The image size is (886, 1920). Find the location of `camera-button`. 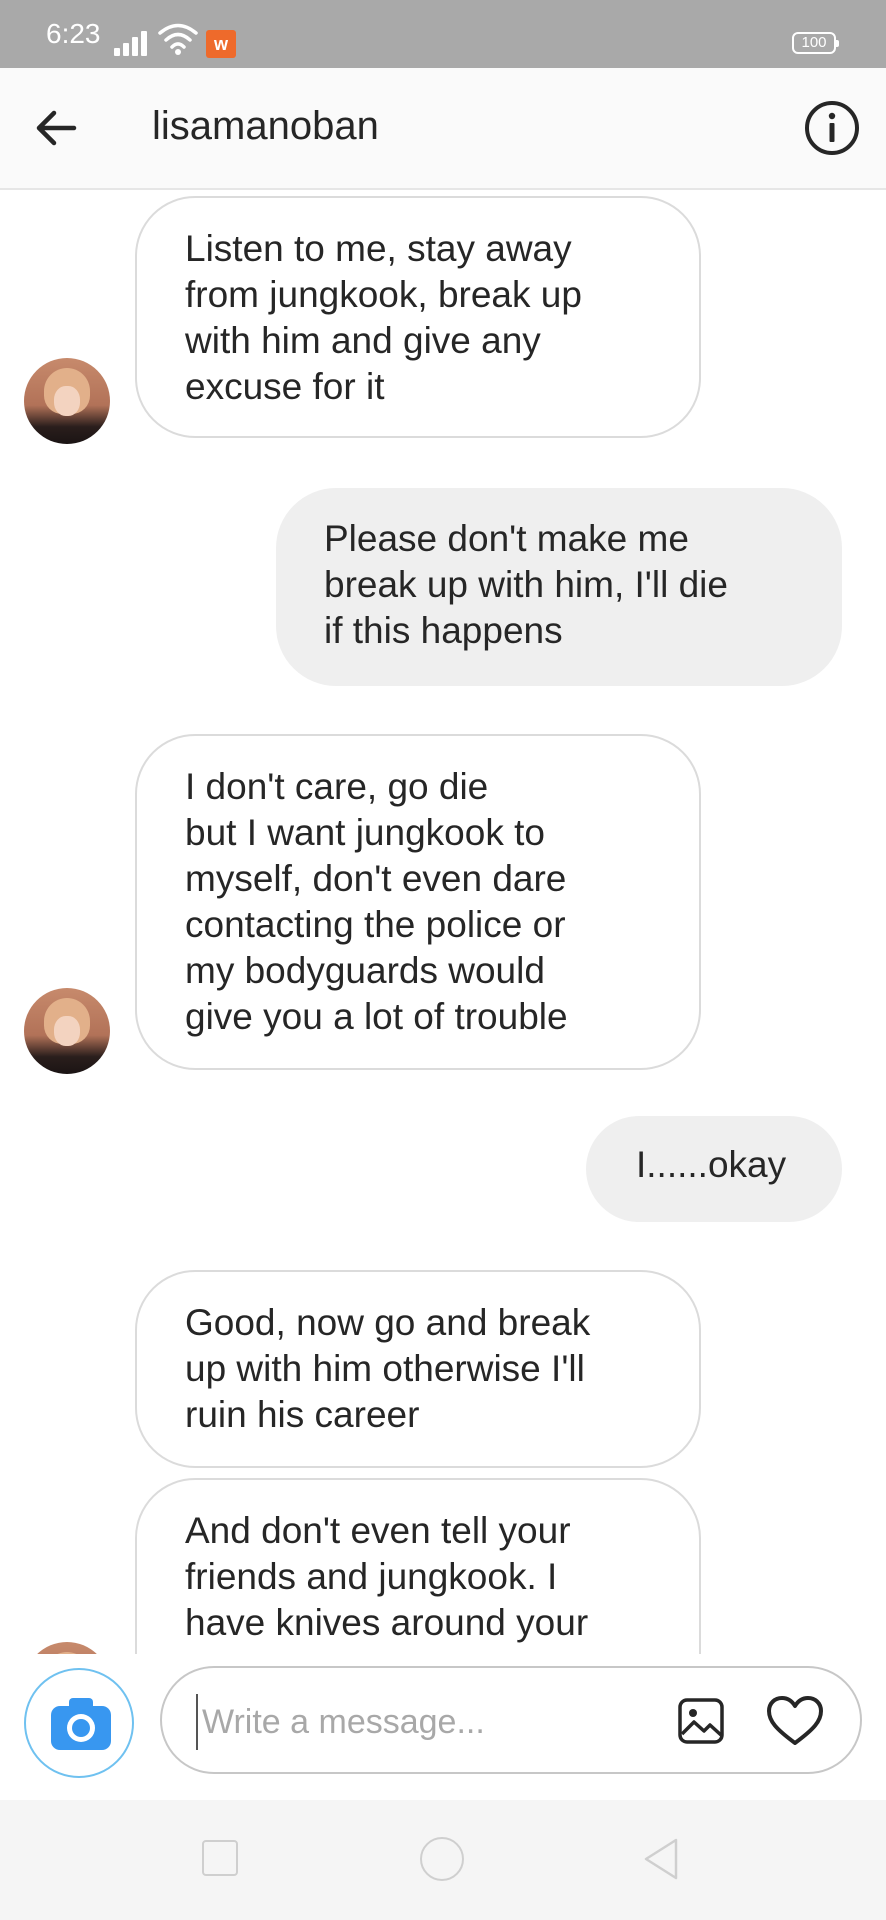

camera-button is located at coordinates (79, 1723).